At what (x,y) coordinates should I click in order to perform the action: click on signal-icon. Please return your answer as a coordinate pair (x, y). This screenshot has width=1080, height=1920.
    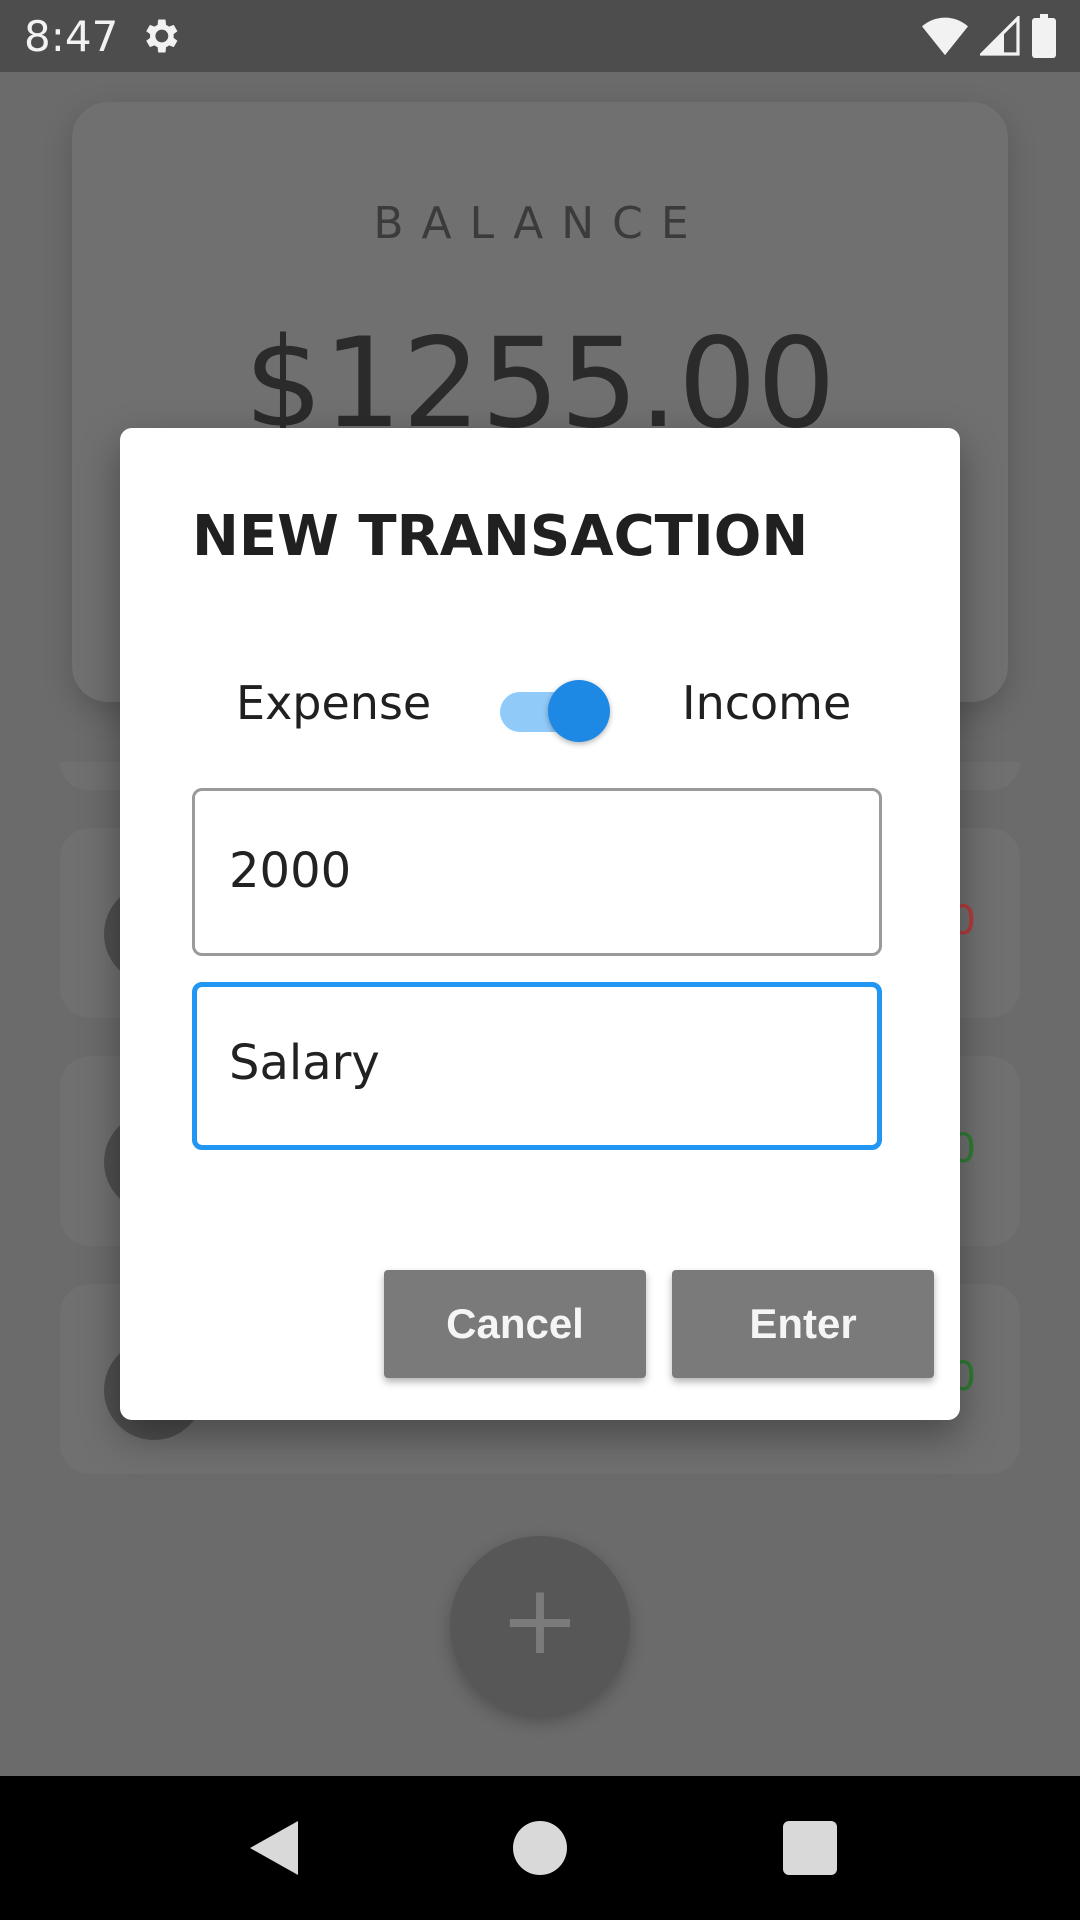
    Looking at the image, I should click on (1000, 36).